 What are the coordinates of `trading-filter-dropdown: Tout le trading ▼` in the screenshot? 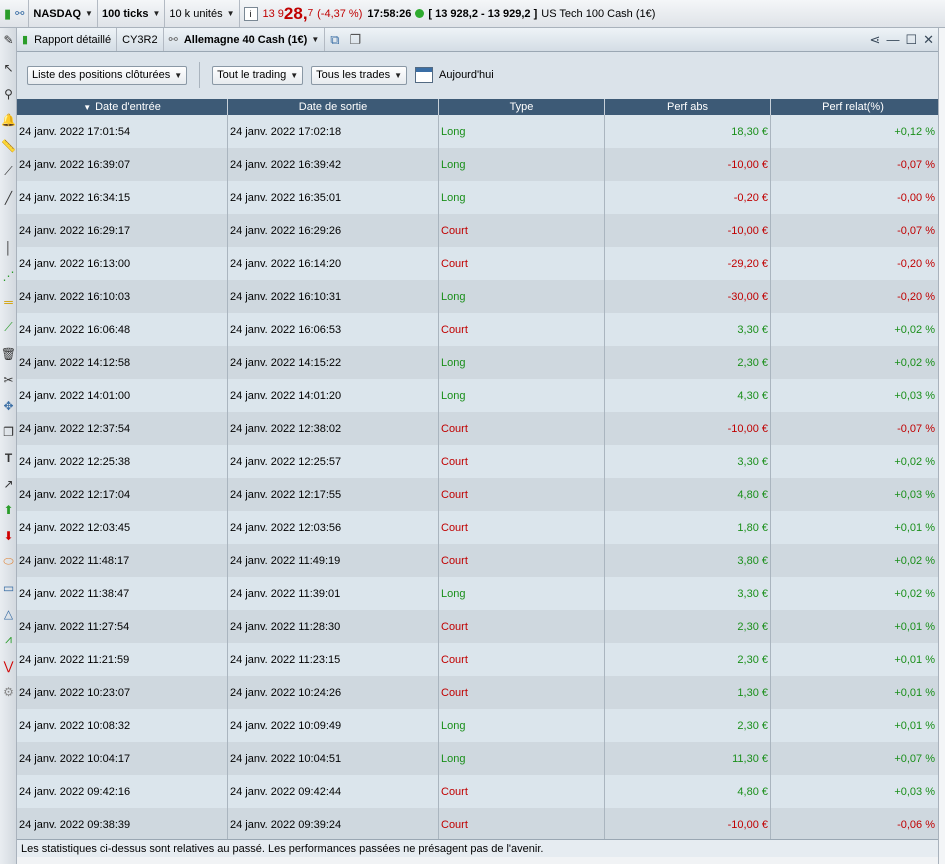 It's located at (258, 75).